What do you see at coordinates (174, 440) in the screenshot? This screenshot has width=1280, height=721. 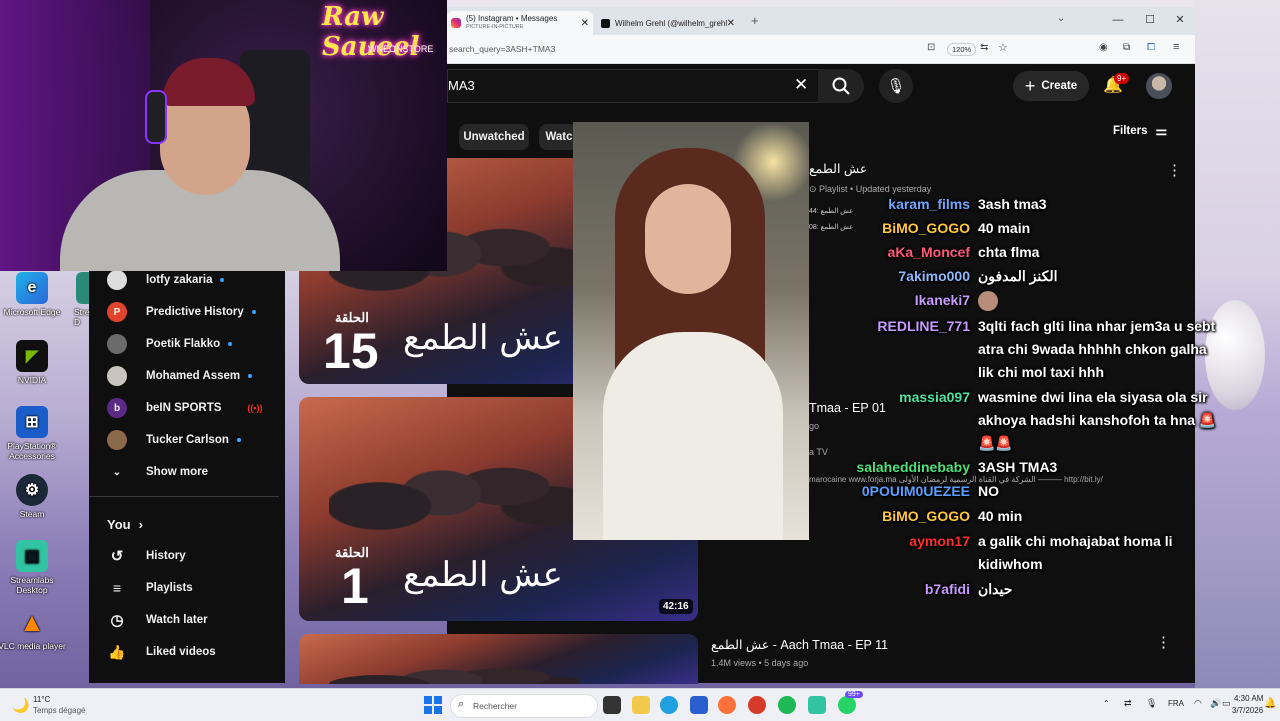 I see `sidebar-item-tucker-carlson: Tucker Carlson` at bounding box center [174, 440].